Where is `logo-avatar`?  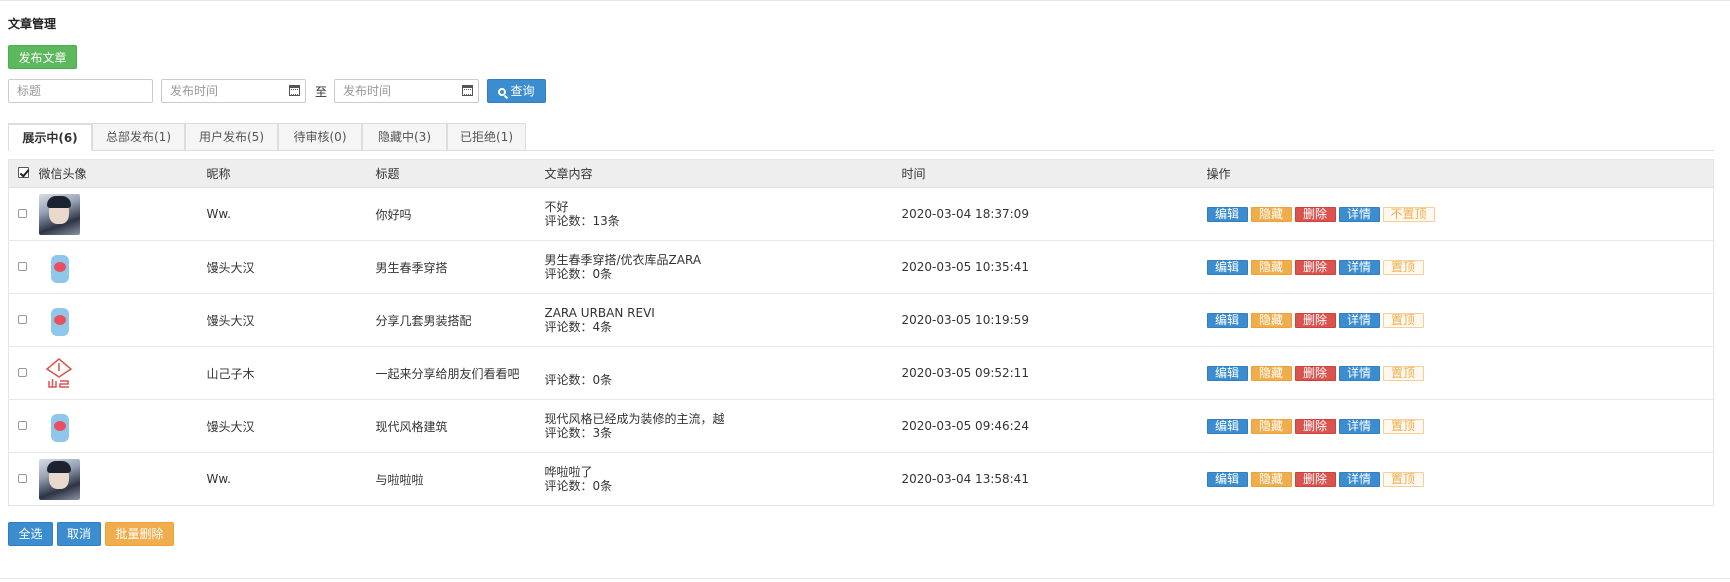
logo-avatar is located at coordinates (59, 373).